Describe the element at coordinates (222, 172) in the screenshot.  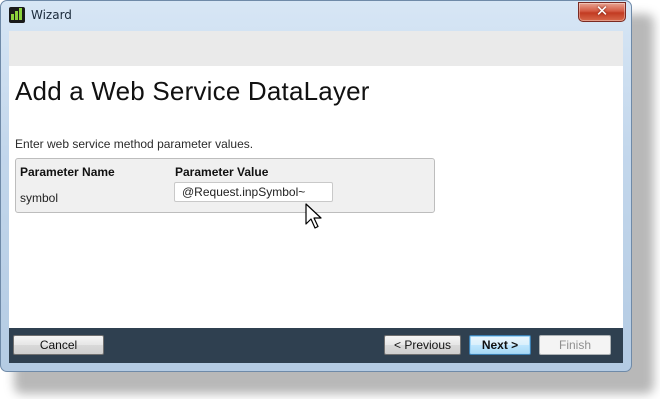
I see `column-header-parameter-value: Parameter Value` at that location.